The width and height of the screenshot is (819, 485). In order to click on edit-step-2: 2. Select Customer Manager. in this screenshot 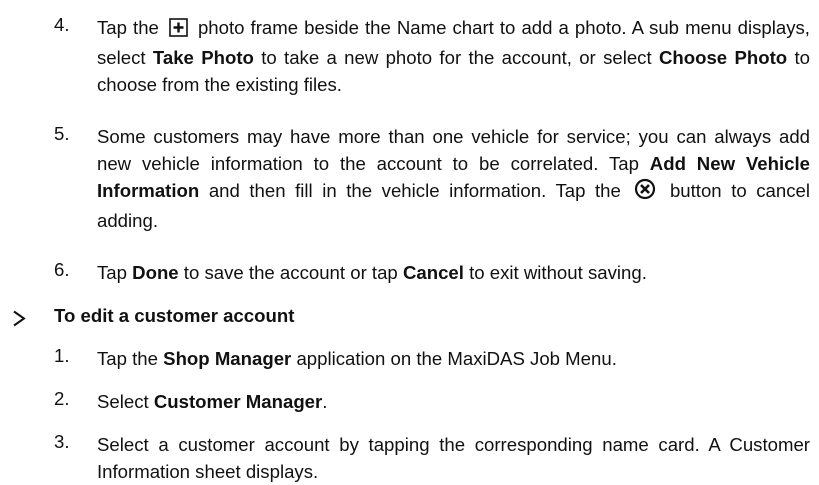, I will do `click(432, 401)`.